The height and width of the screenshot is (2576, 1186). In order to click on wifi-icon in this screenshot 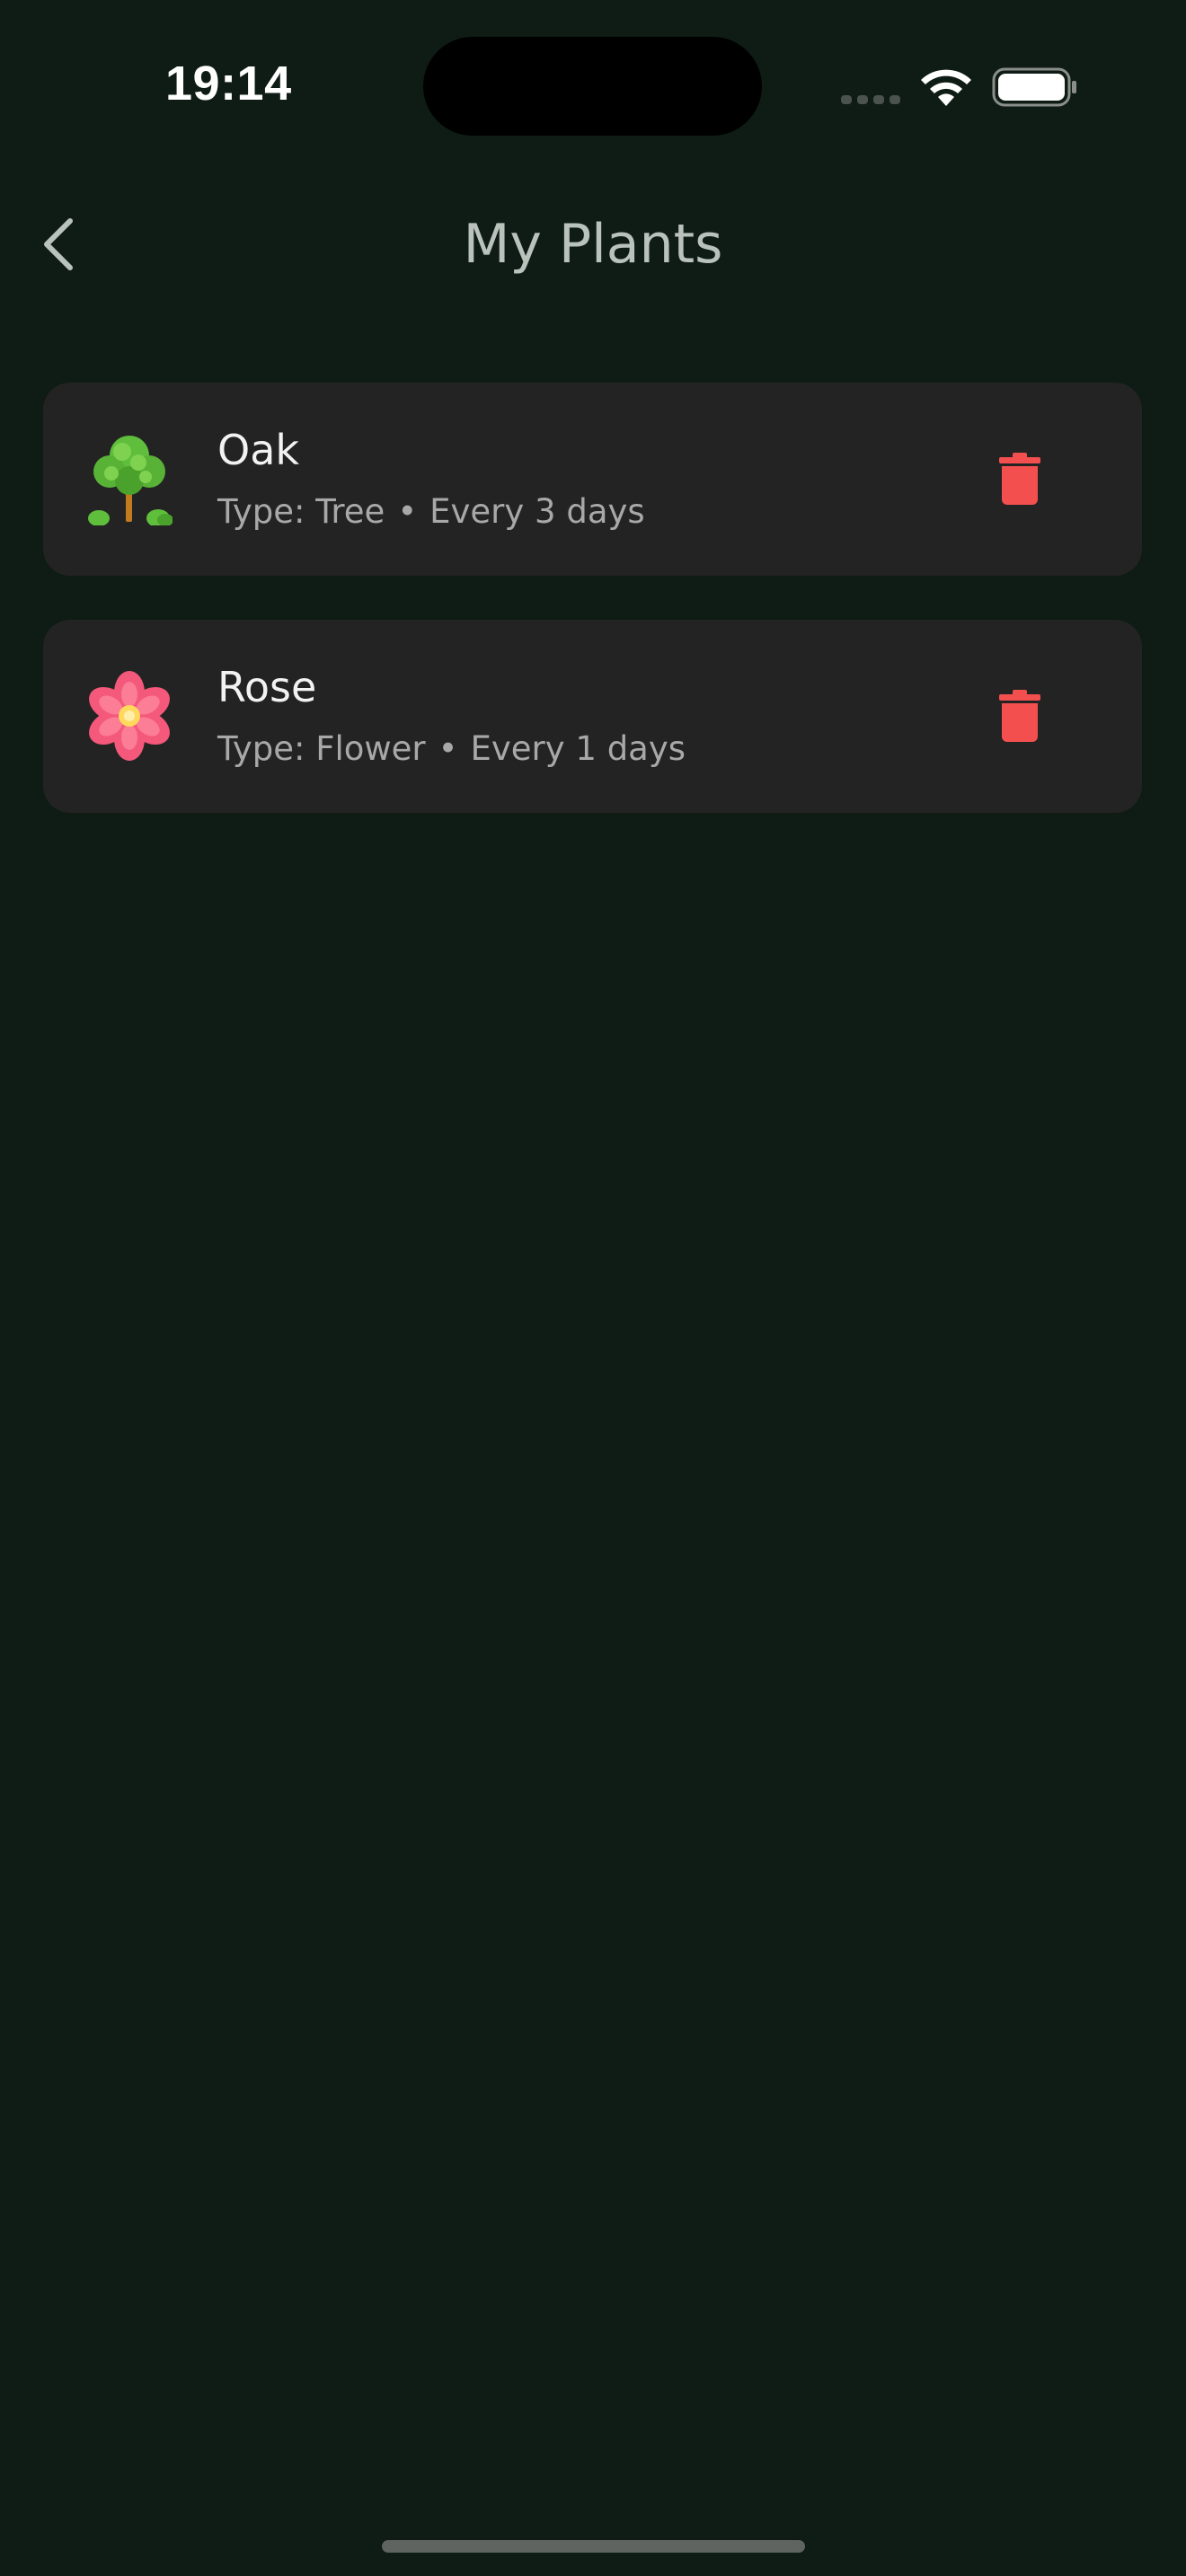, I will do `click(946, 87)`.